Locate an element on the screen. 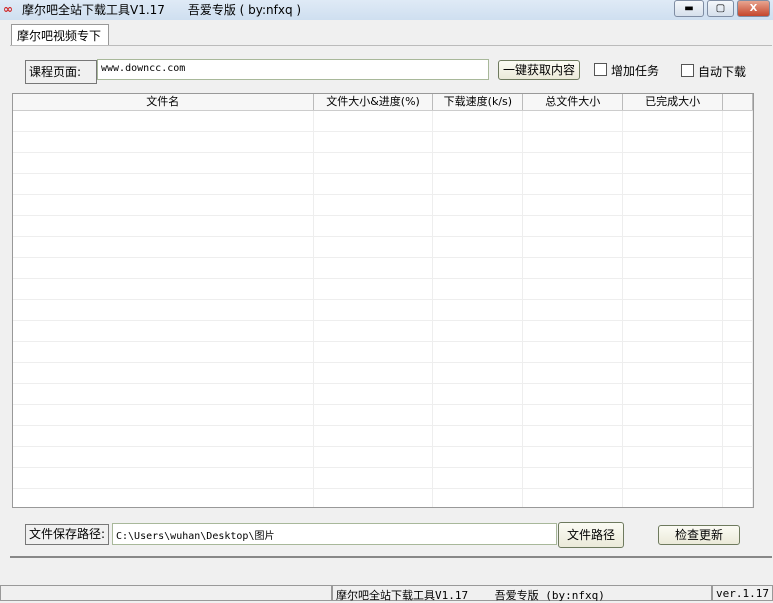  maximize-button: ▢ is located at coordinates (720, 8).